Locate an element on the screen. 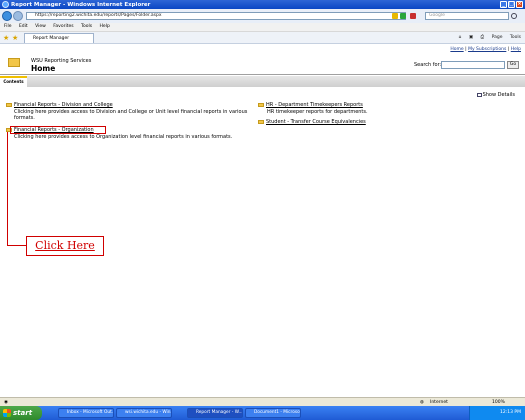 The width and height of the screenshot is (525, 420). add-favorite-icon: ★ is located at coordinates (15, 38).